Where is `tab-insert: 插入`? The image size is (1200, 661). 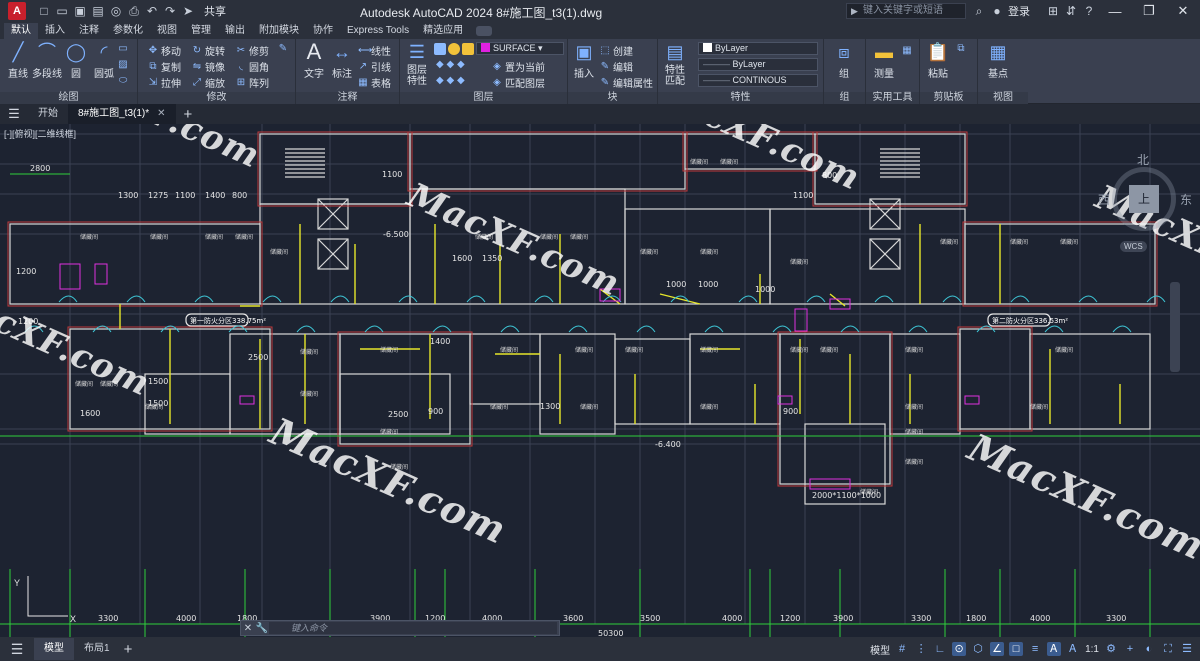
tab-insert: 插入 is located at coordinates (55, 31).